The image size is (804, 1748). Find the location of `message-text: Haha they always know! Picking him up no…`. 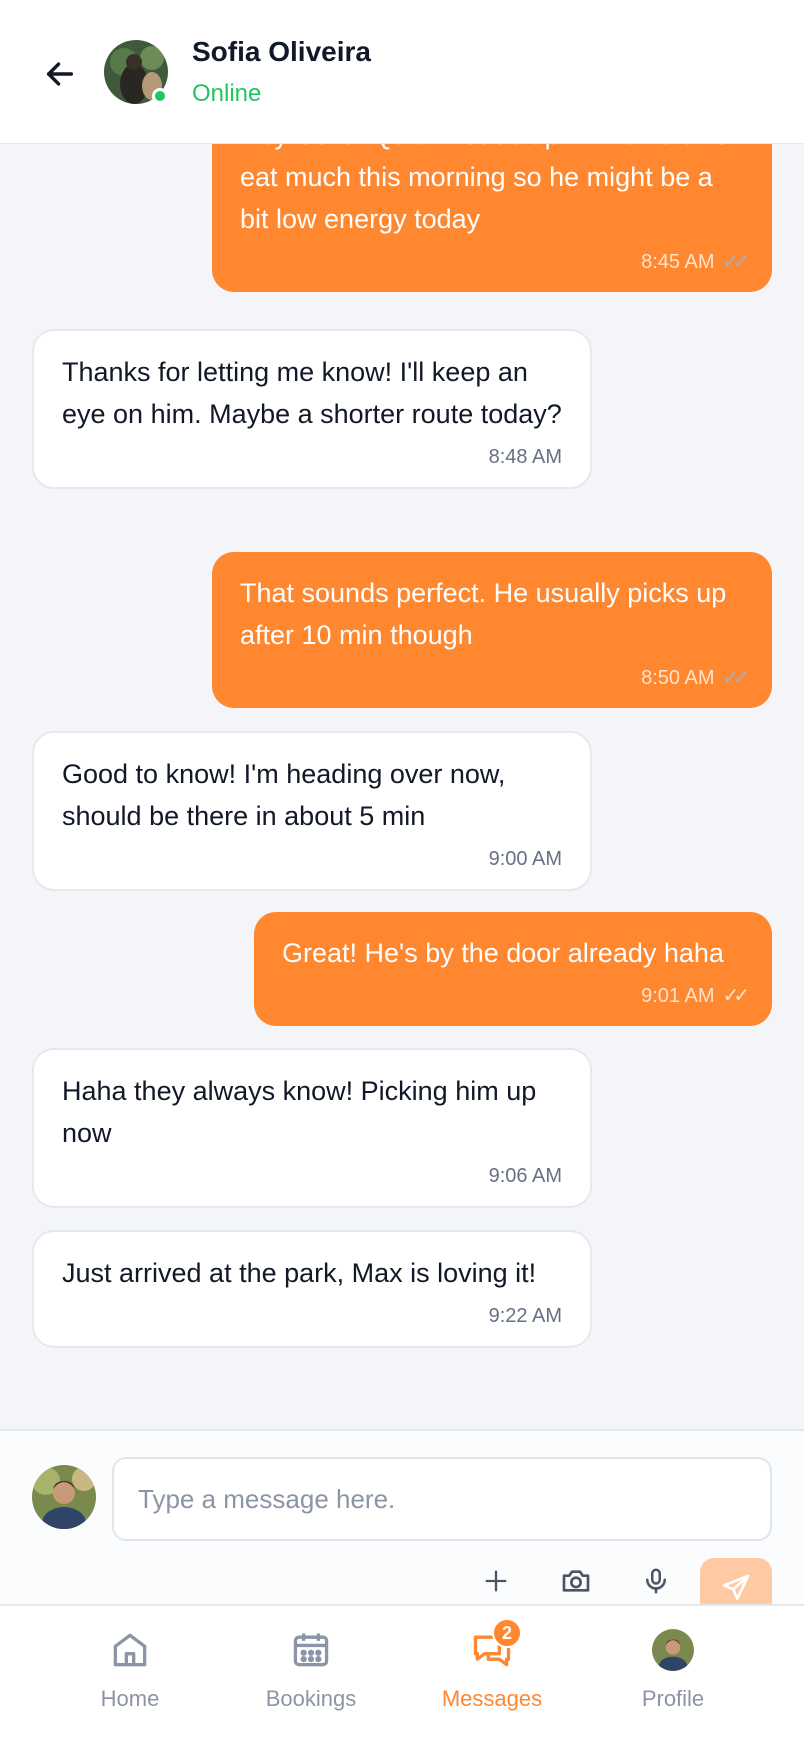

message-text: Haha they always know! Picking him up no… is located at coordinates (299, 1112).